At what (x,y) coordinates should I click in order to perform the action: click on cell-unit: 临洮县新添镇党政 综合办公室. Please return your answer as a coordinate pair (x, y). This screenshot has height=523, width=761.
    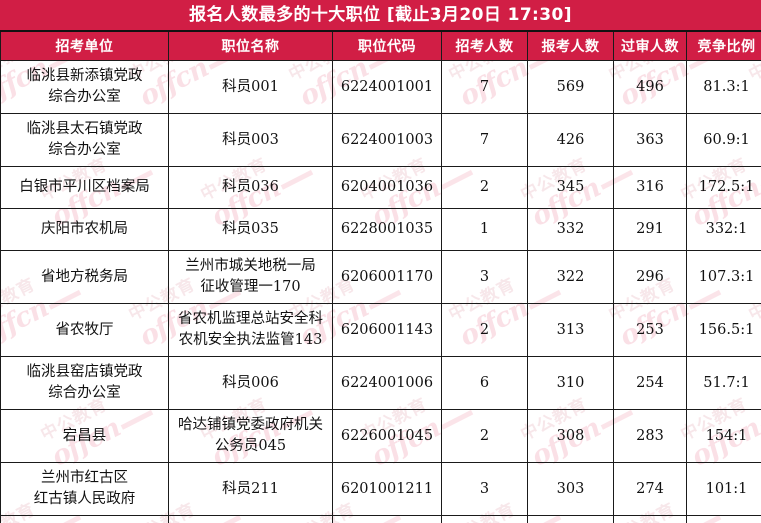
    Looking at the image, I should click on (84, 87).